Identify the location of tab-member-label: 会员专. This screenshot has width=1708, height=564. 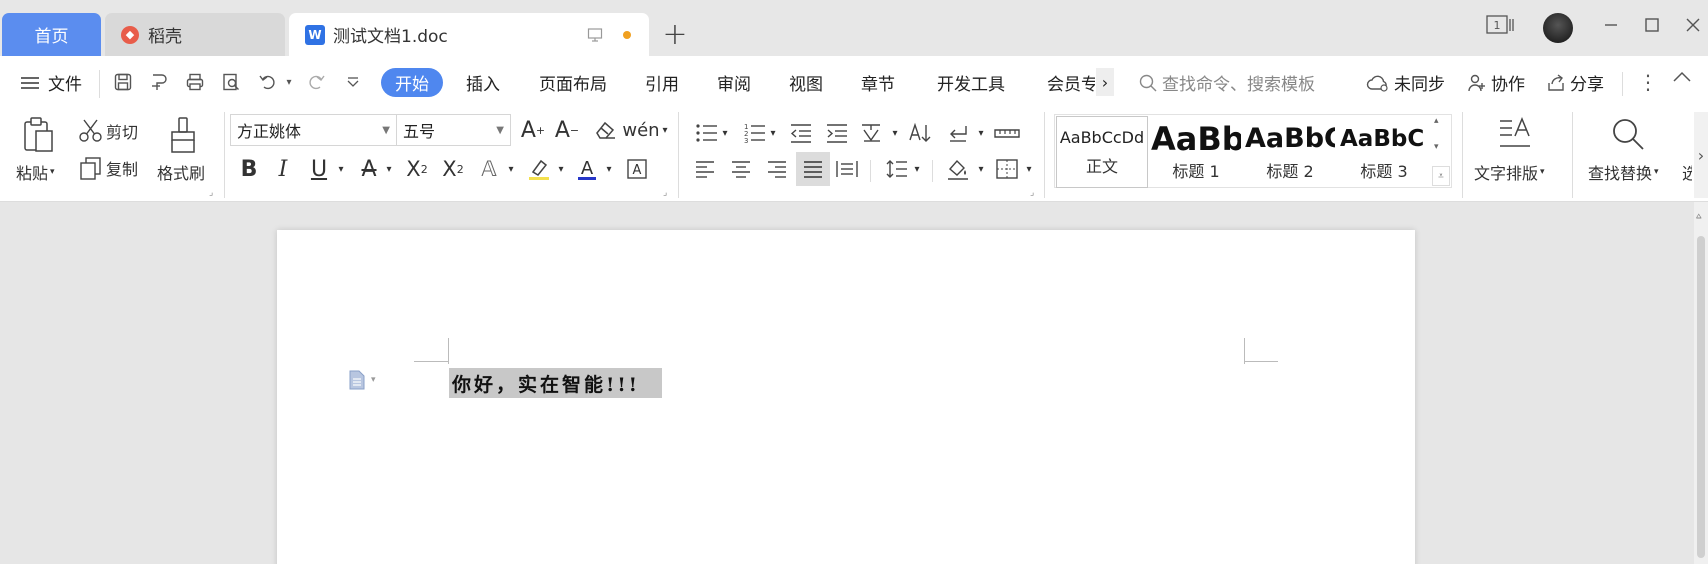
(1071, 85).